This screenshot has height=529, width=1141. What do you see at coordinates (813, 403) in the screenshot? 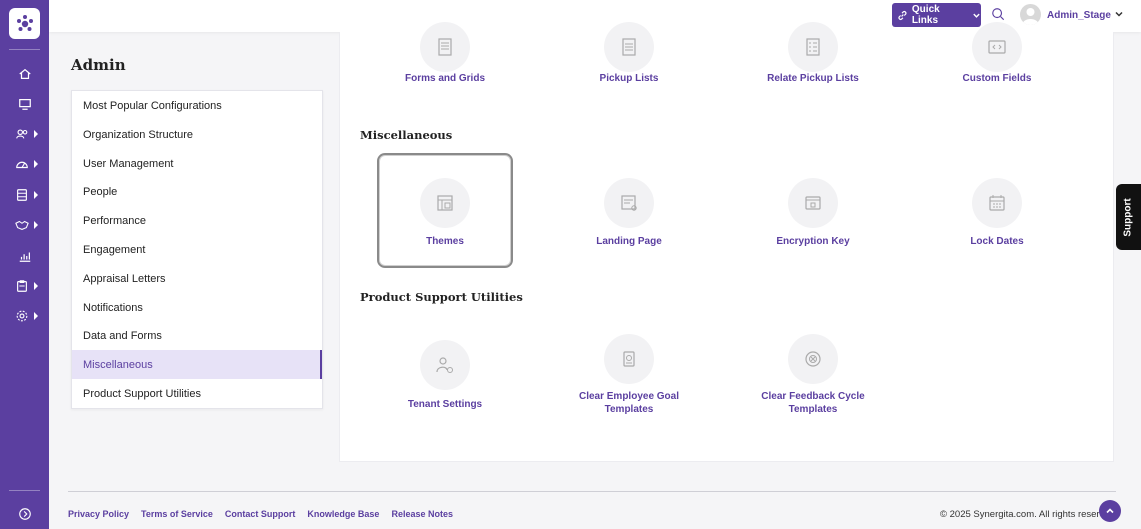
I see `tile-label: Clear Feedback Cycle Templates` at bounding box center [813, 403].